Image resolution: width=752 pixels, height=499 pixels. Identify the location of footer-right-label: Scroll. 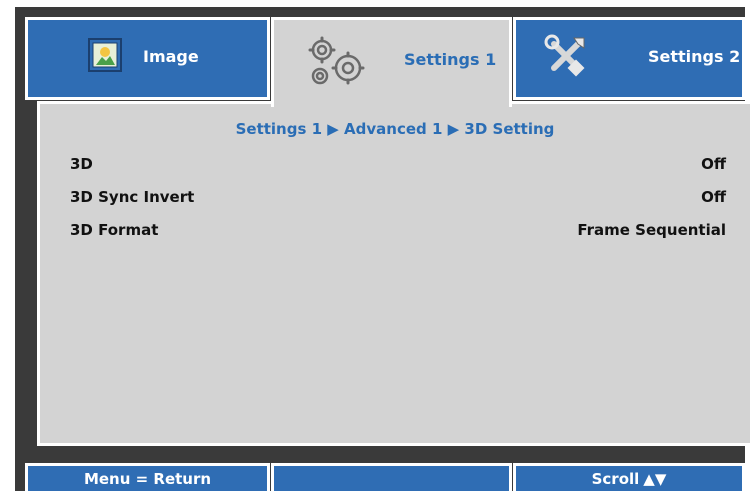
(615, 478).